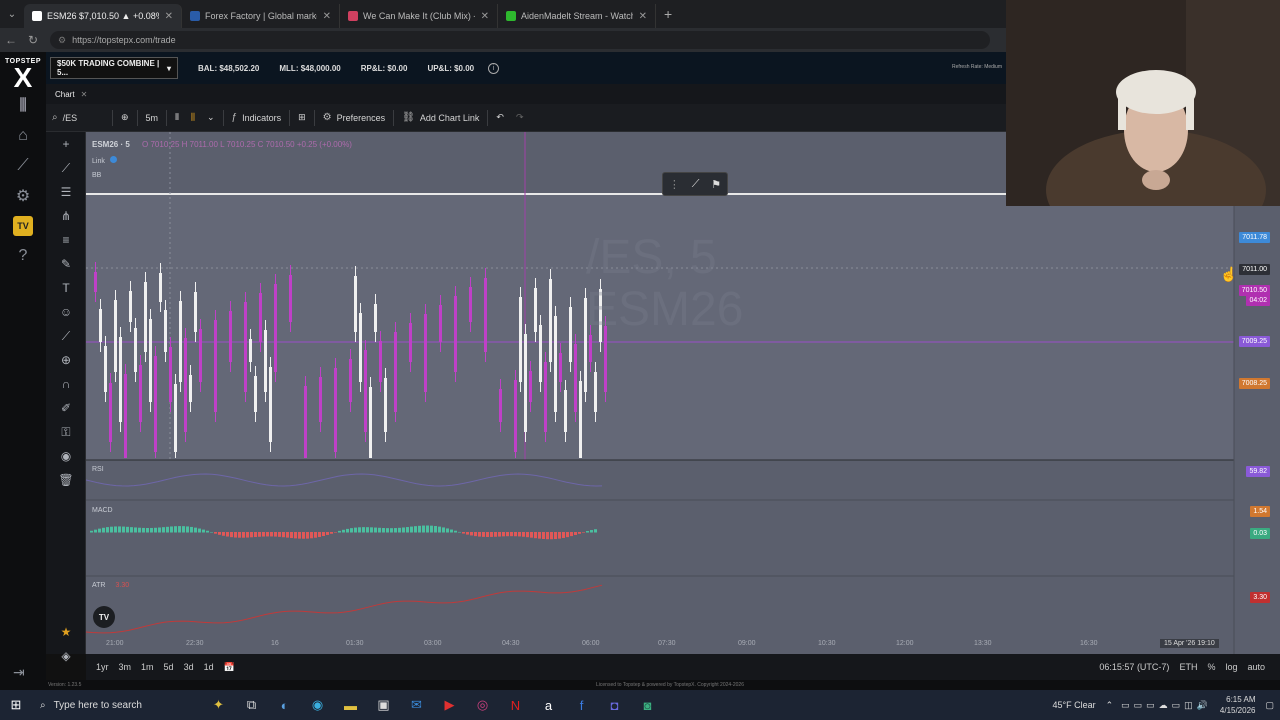 The width and height of the screenshot is (1280, 720). I want to click on session-toggle: ETH, so click(1188, 667).